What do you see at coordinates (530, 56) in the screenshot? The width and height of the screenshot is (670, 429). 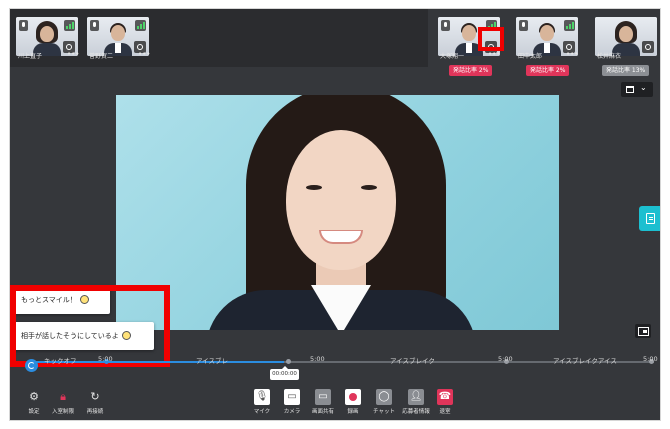 I see `participant-name-4: 田中太郎` at bounding box center [530, 56].